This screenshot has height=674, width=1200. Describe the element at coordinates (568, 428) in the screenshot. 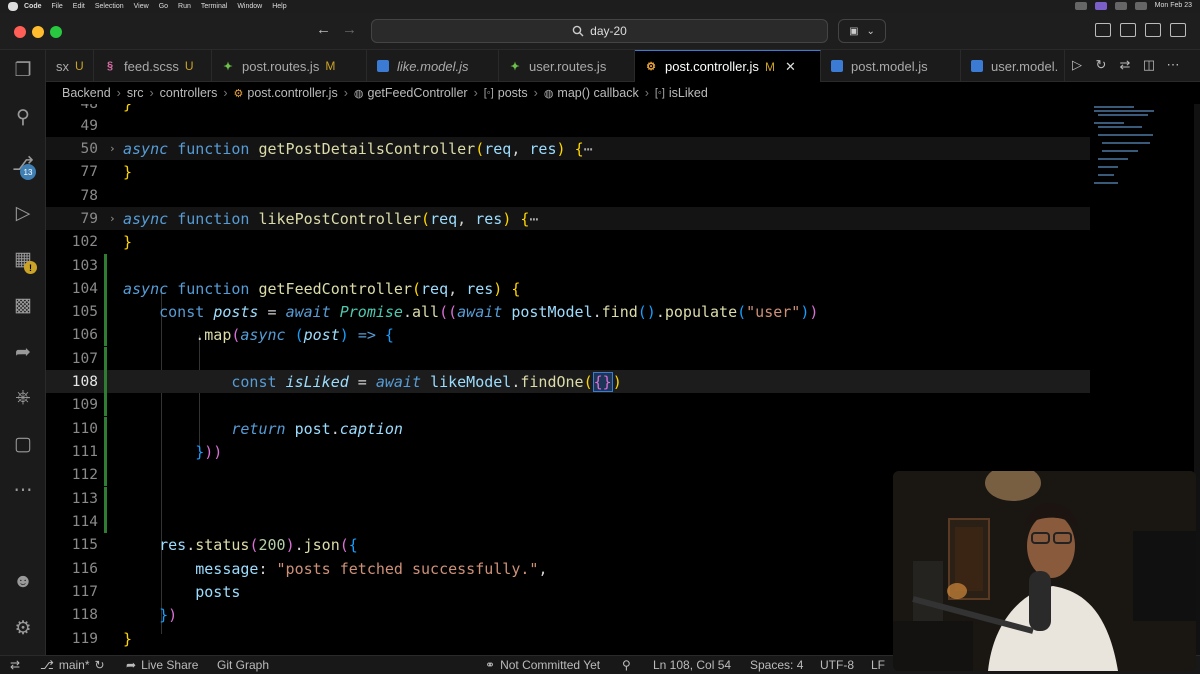

I see `code-line: 110 return post.caption` at that location.